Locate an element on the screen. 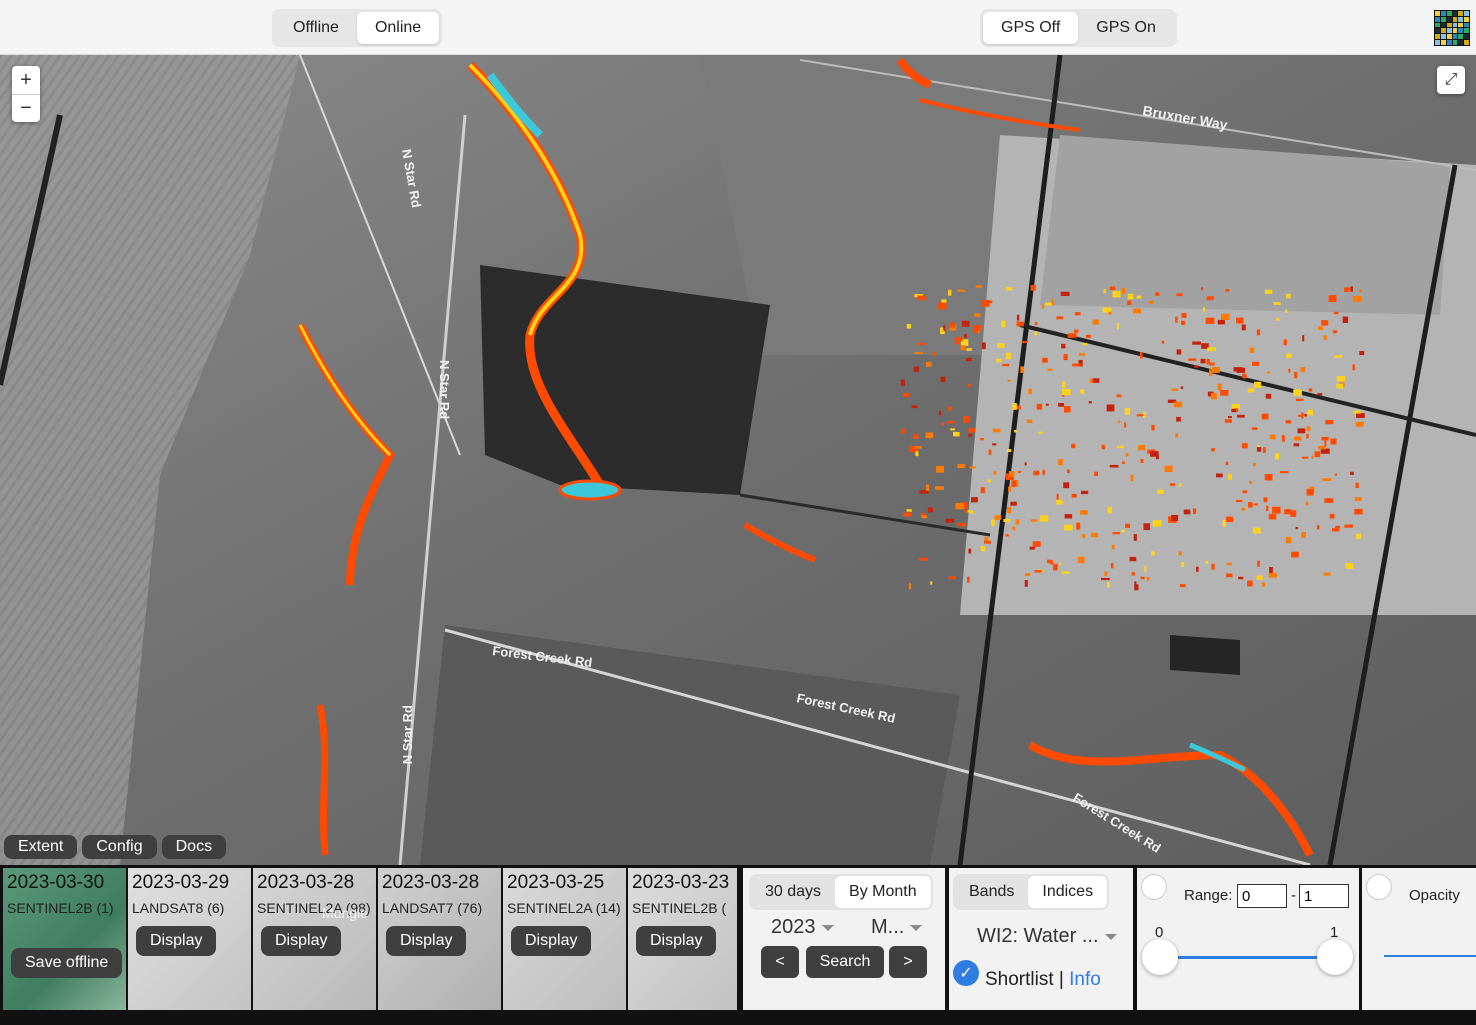 This screenshot has width=1476, height=1025. fullscreen-icon: ⤢ is located at coordinates (1451, 80).